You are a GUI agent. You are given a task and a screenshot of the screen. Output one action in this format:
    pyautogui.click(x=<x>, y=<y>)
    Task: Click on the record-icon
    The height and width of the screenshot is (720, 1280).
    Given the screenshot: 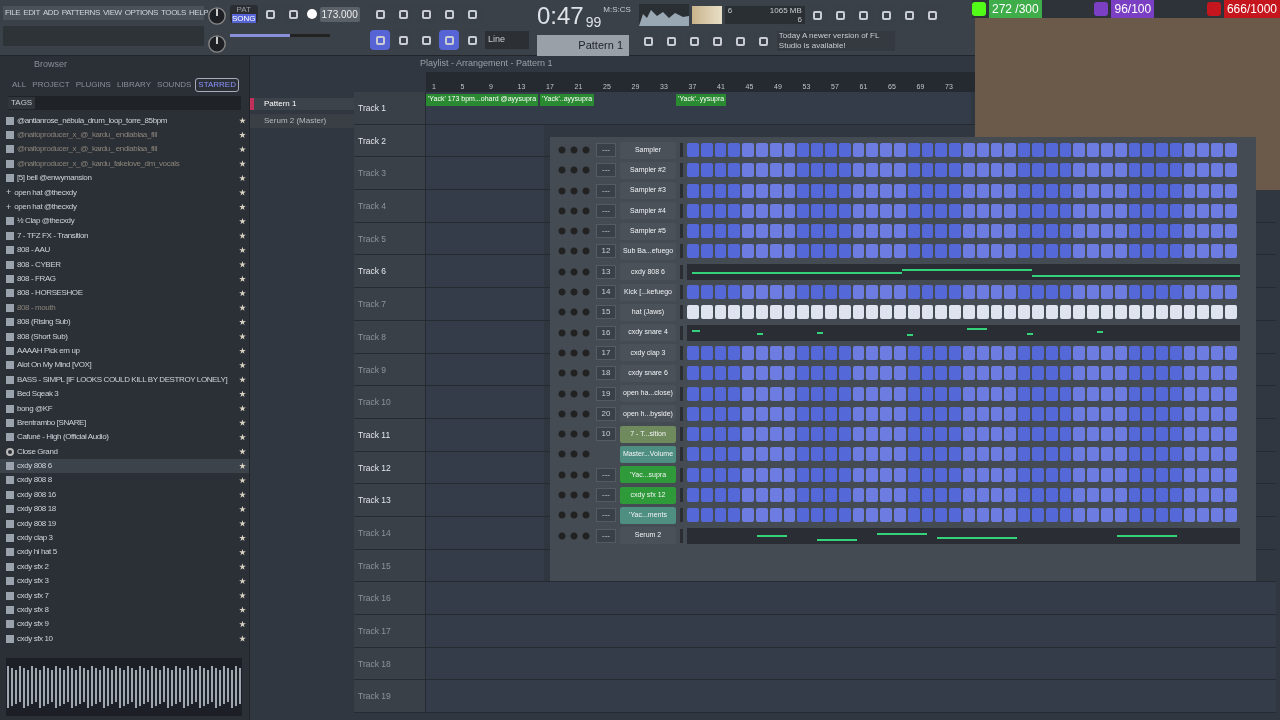 What is the action you would take?
    pyautogui.click(x=311, y=14)
    